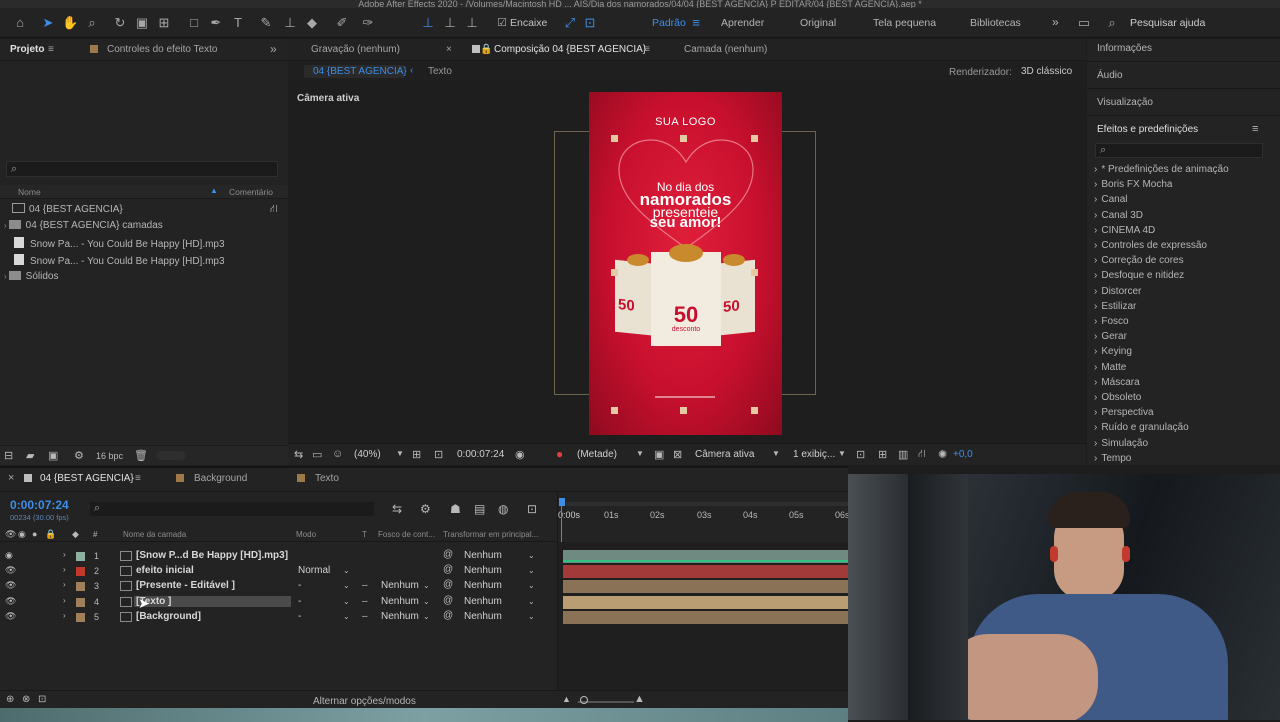  Describe the element at coordinates (185, 585) in the screenshot. I see `layer-name: [Presente - Editável ]` at that location.